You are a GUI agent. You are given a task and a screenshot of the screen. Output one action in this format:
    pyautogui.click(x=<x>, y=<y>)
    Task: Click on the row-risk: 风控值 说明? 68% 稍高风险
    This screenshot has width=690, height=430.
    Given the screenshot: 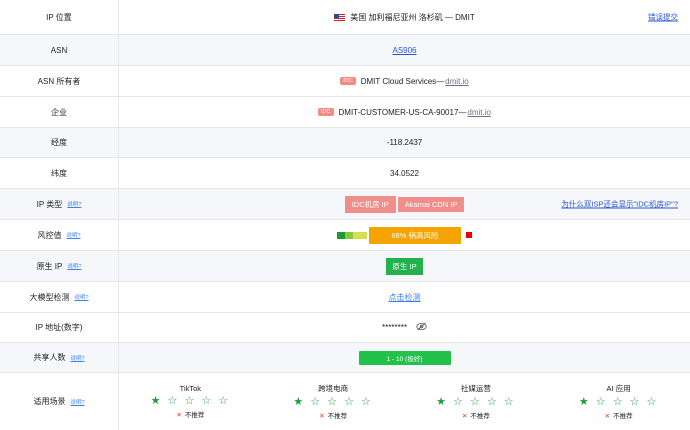 What is the action you would take?
    pyautogui.click(x=345, y=235)
    